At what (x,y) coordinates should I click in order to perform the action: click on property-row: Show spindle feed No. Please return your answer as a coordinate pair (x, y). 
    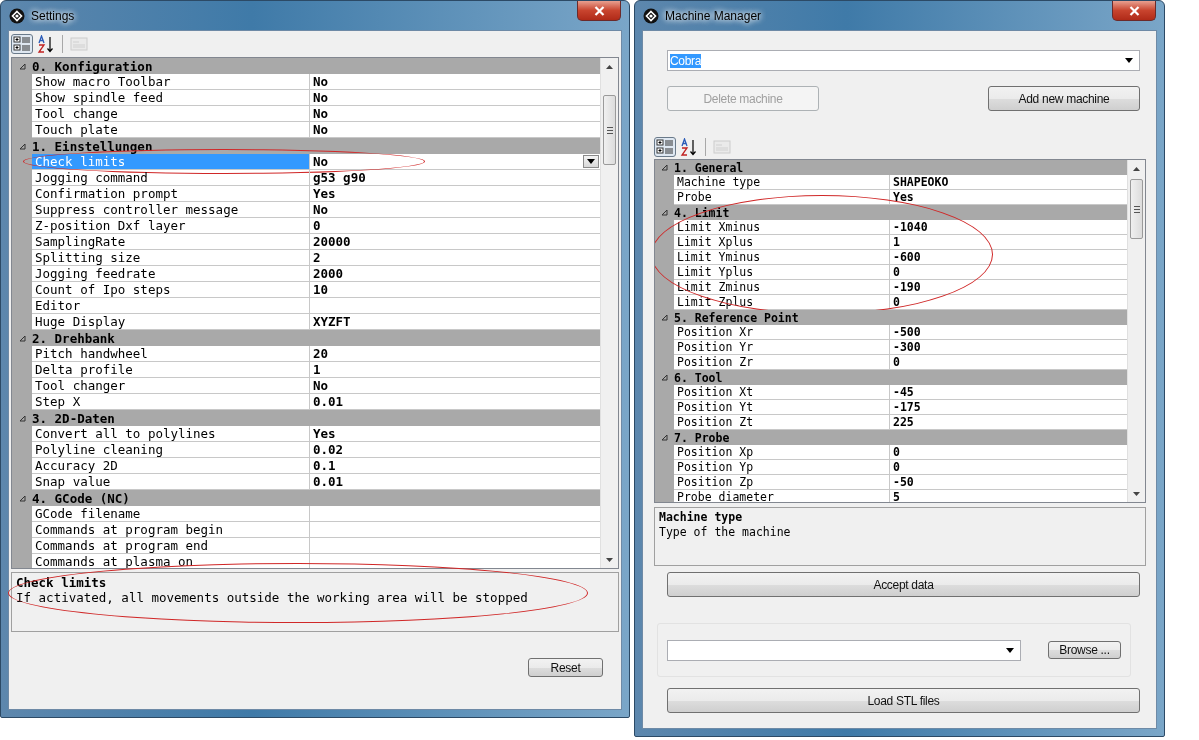
    Looking at the image, I should click on (306, 98).